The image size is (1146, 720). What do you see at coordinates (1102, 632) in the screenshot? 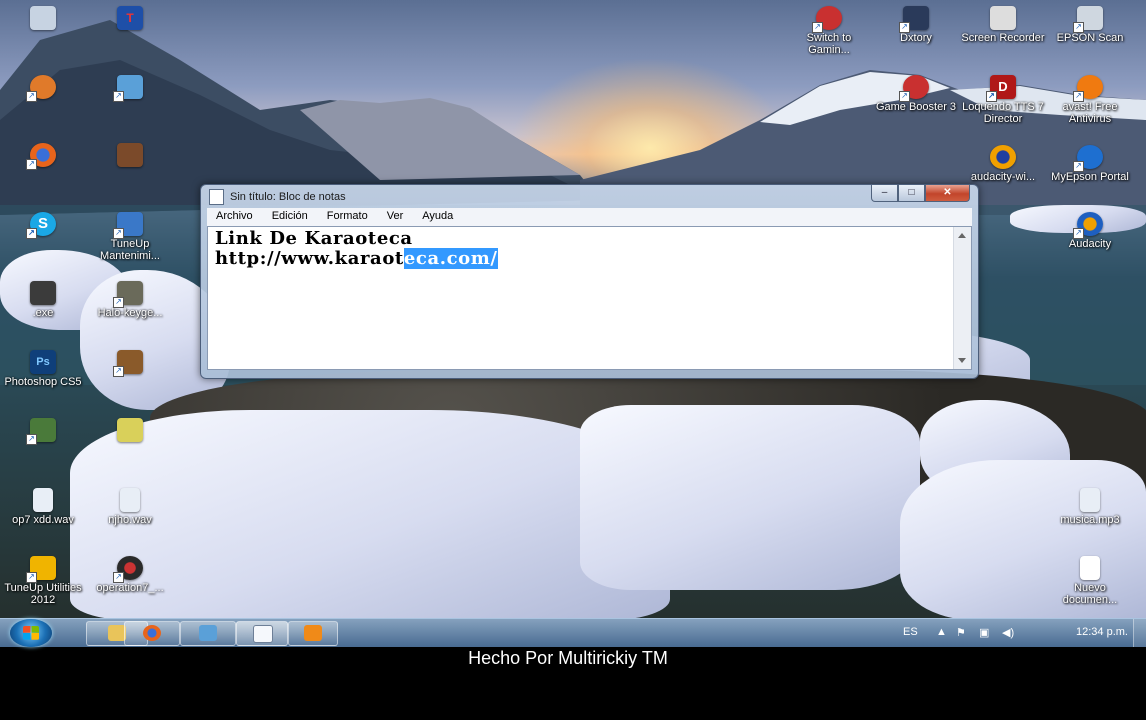
I see `clock: 12:34 p.m.` at bounding box center [1102, 632].